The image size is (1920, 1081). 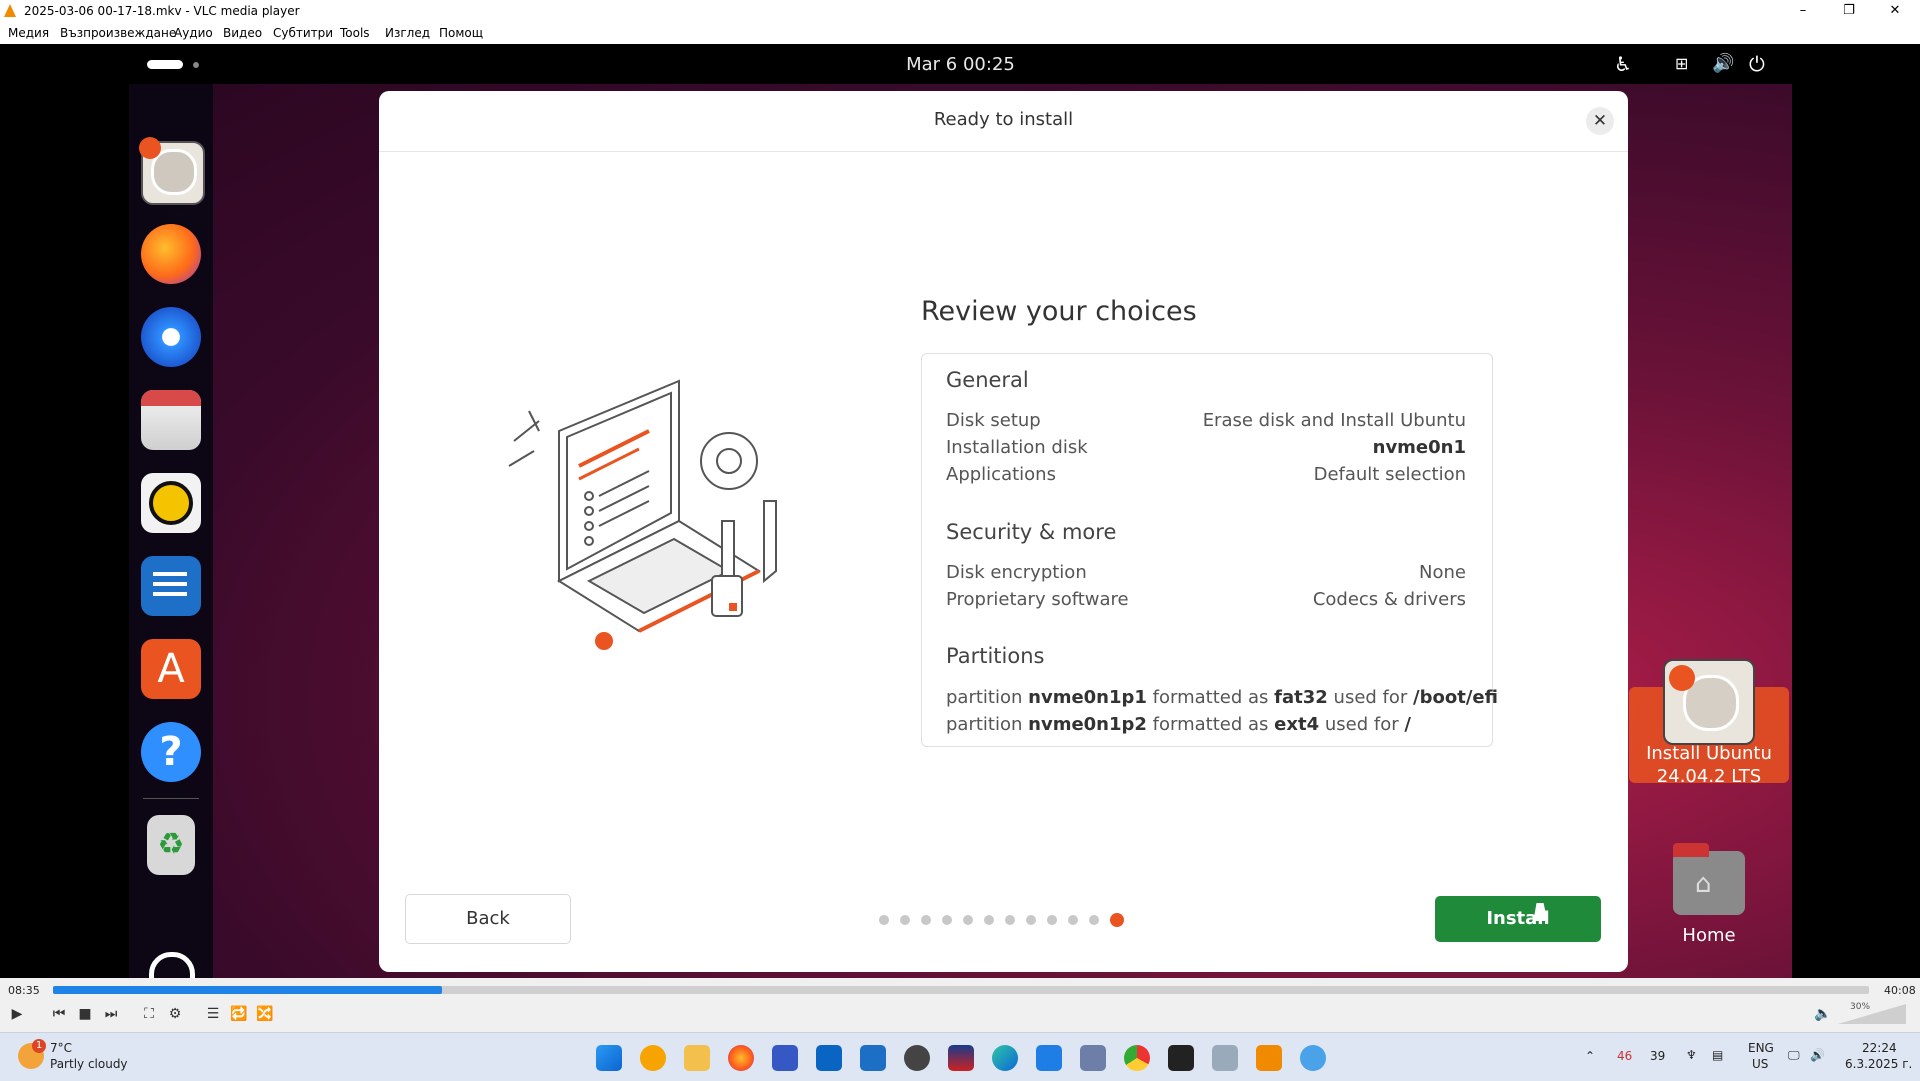 What do you see at coordinates (1334, 420) in the screenshot?
I see `row-value: Erase disk and Install Ubuntu` at bounding box center [1334, 420].